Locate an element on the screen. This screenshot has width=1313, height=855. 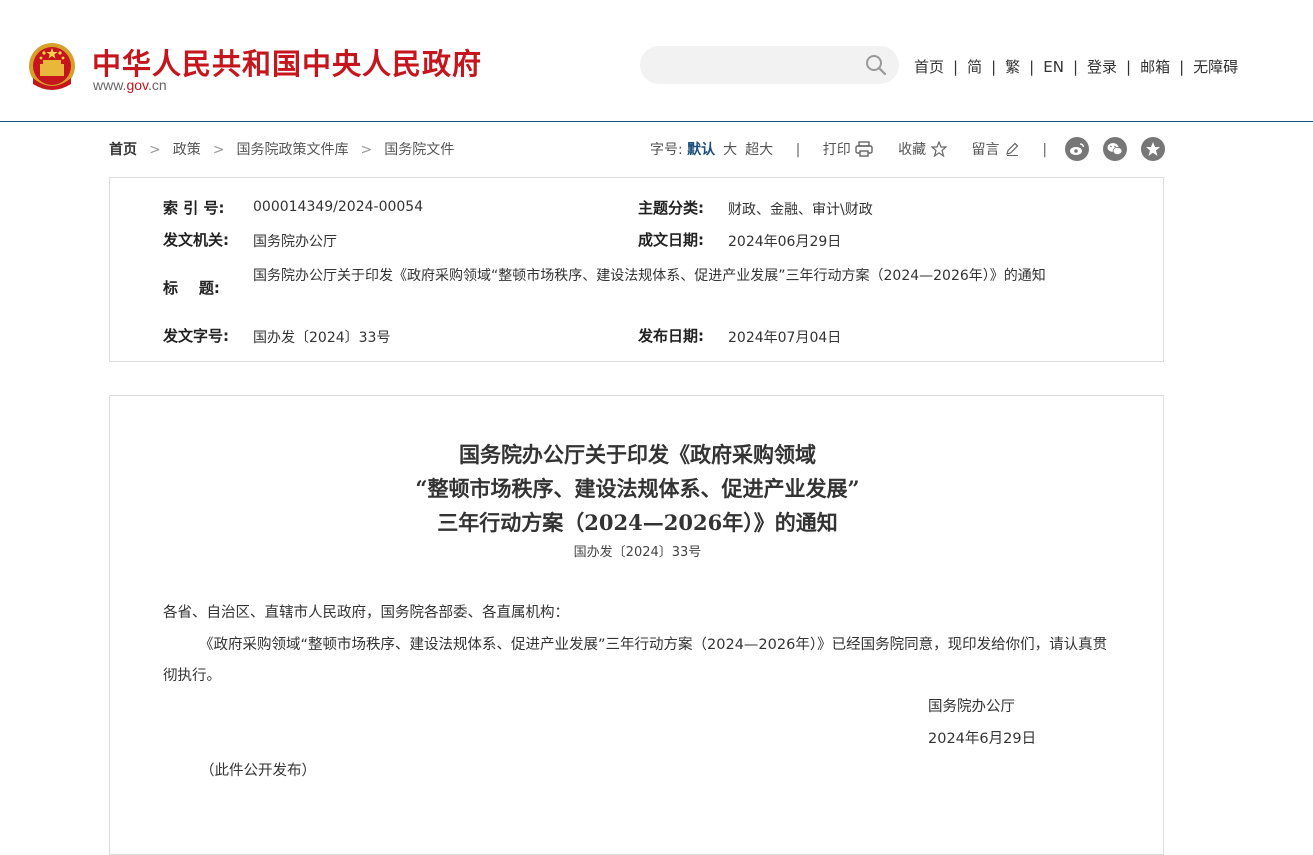
weibo-icon is located at coordinates (1077, 149).